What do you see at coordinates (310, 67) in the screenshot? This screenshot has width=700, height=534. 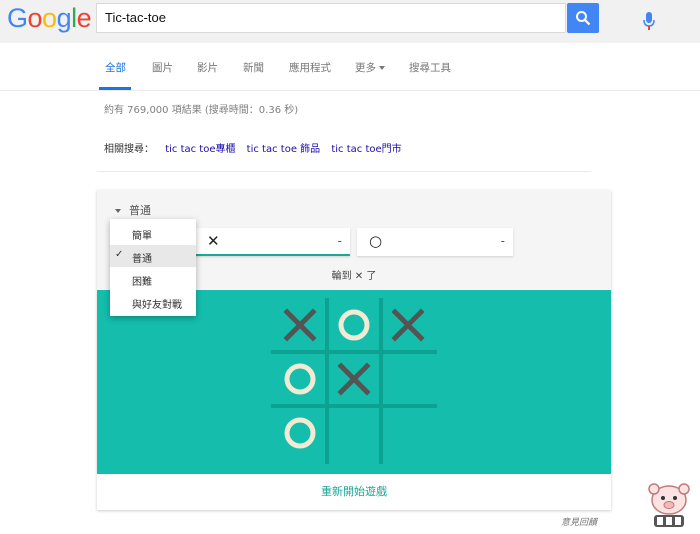 I see `tab-apps: 應用程式` at bounding box center [310, 67].